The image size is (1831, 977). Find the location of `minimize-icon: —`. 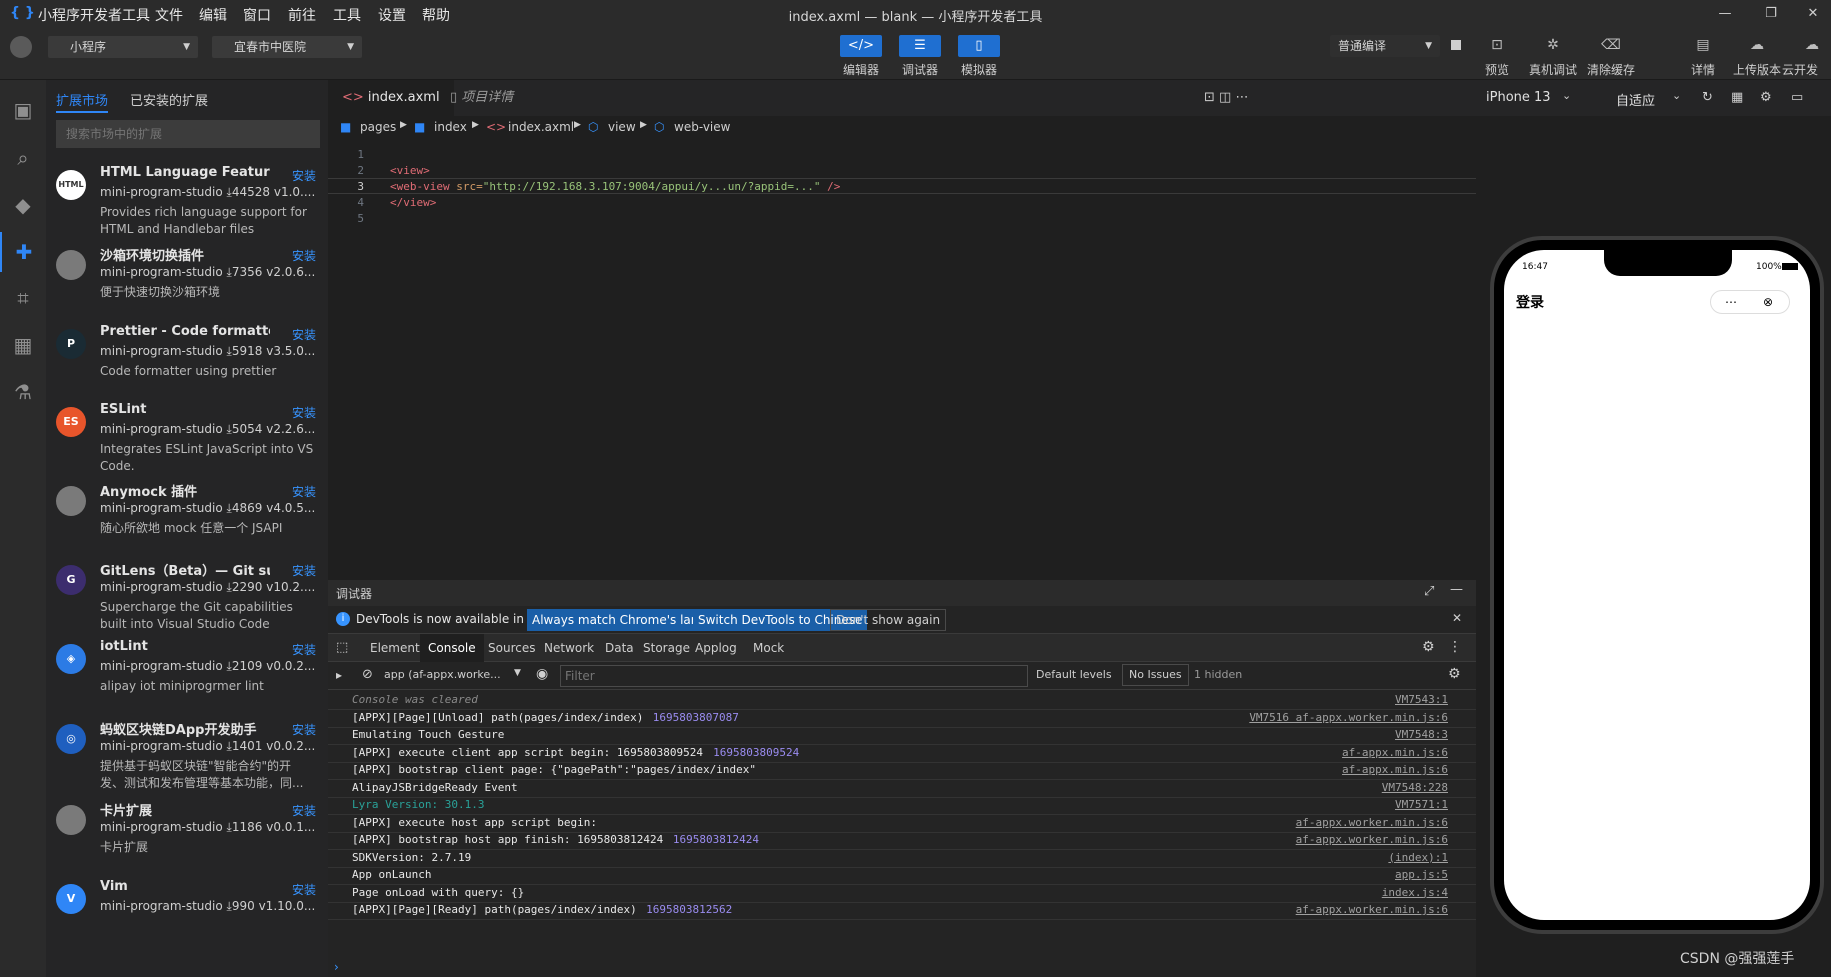

minimize-icon: — is located at coordinates (1725, 14).